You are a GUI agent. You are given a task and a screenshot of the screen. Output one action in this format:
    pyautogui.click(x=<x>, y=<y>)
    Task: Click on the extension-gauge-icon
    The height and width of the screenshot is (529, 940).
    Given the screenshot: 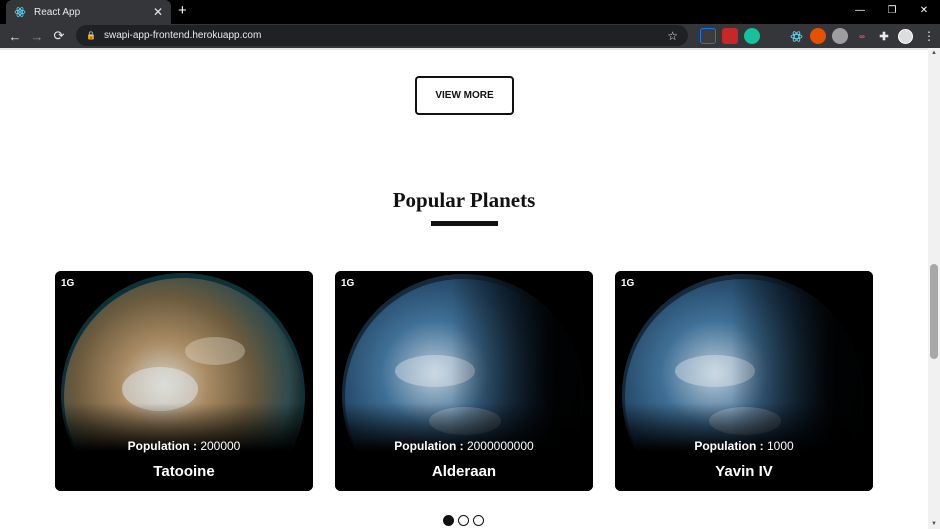 What is the action you would take?
    pyautogui.click(x=840, y=36)
    